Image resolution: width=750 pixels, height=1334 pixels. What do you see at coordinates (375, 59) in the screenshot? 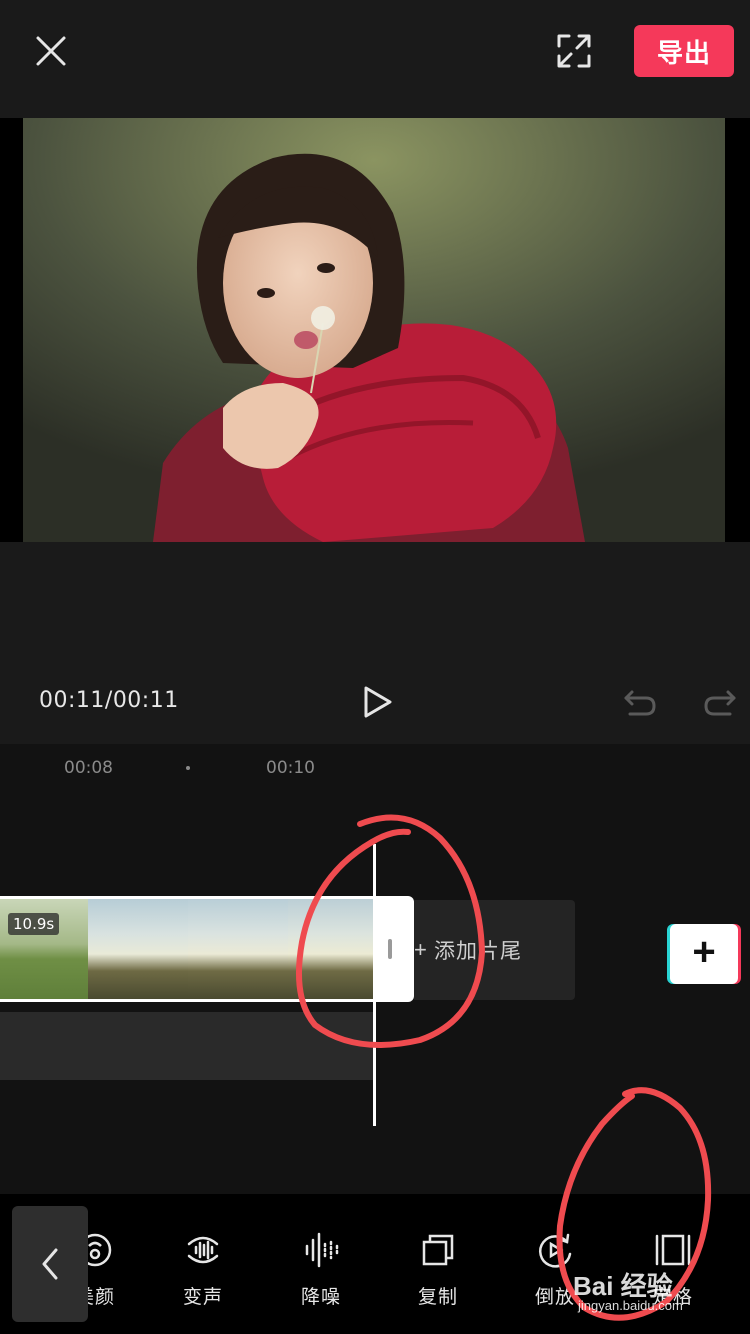
I see `top-bar: 导出` at bounding box center [375, 59].